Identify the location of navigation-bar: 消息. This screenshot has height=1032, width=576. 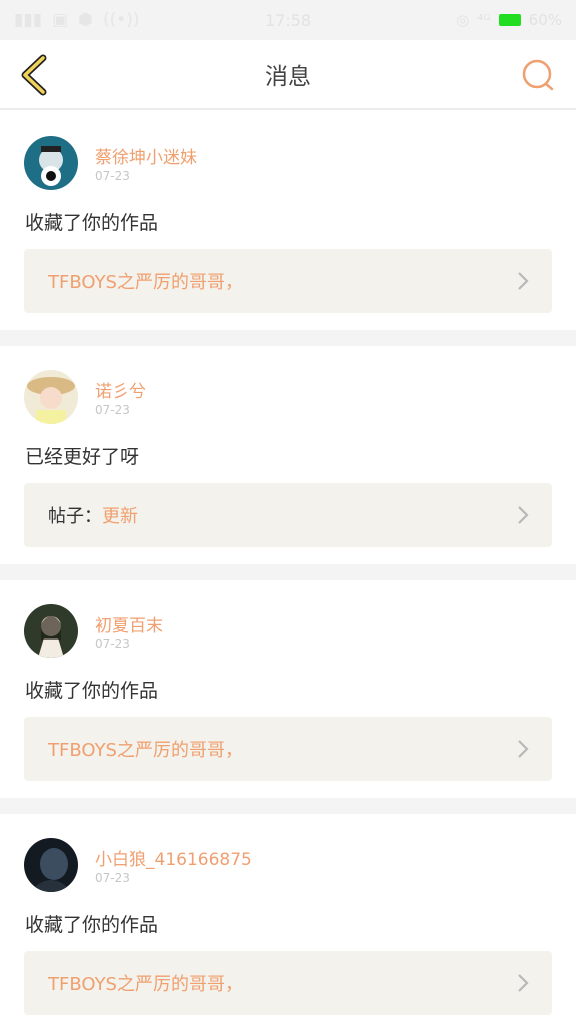
(288, 75).